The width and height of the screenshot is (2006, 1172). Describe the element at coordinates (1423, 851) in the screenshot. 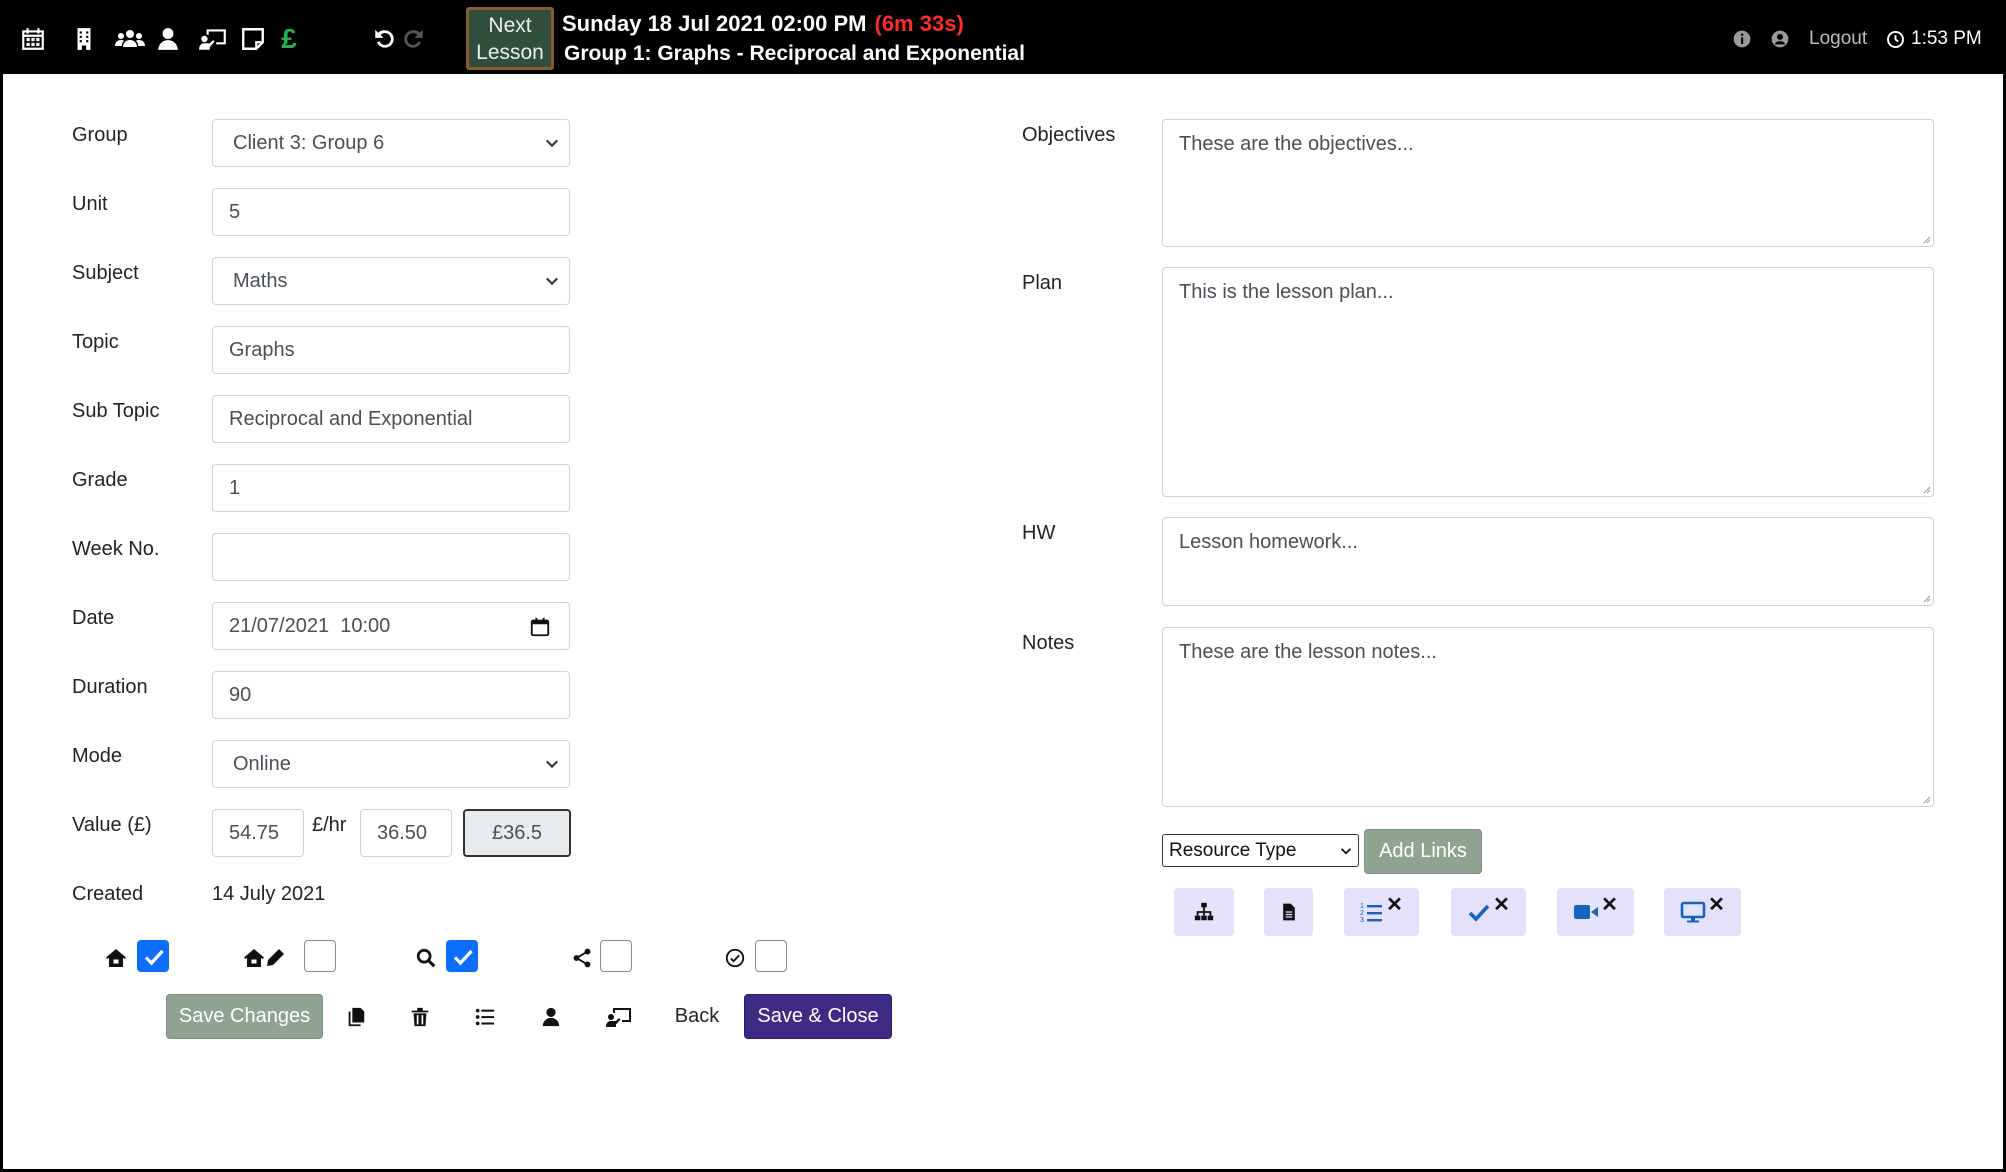

I see `add-links-button: Add Links` at that location.